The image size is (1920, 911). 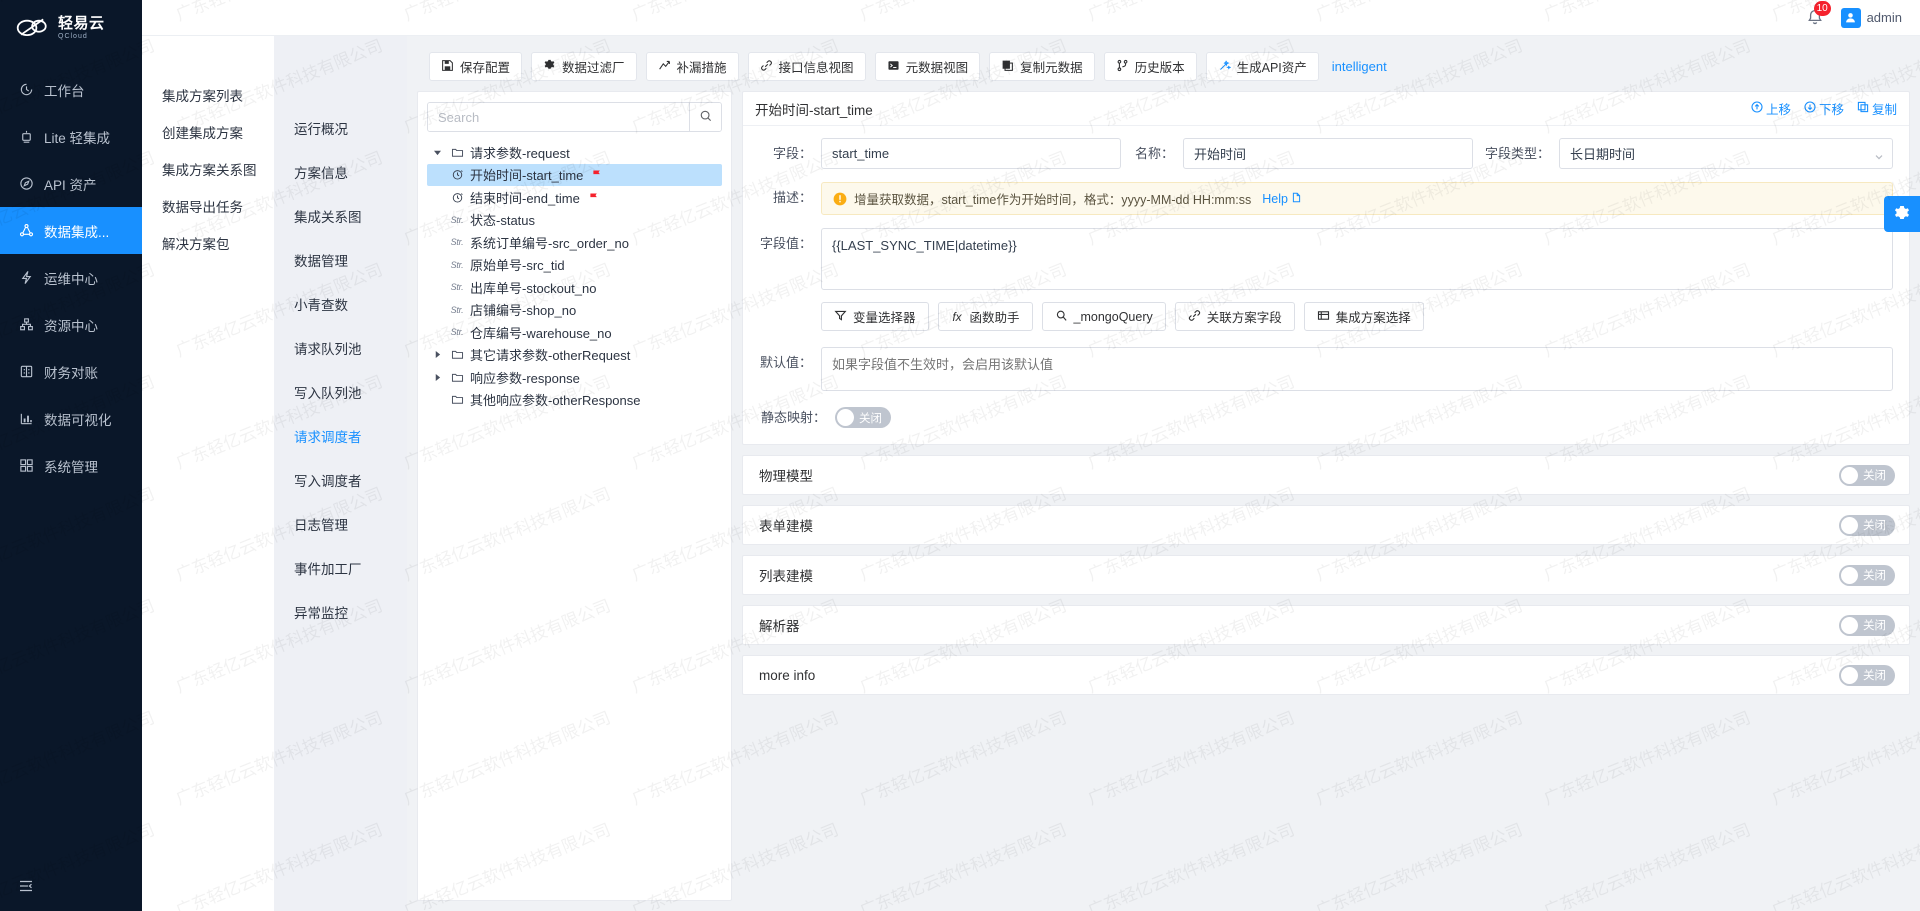 What do you see at coordinates (1867, 675) in the screenshot?
I see `more-info-toggle: 关闭` at bounding box center [1867, 675].